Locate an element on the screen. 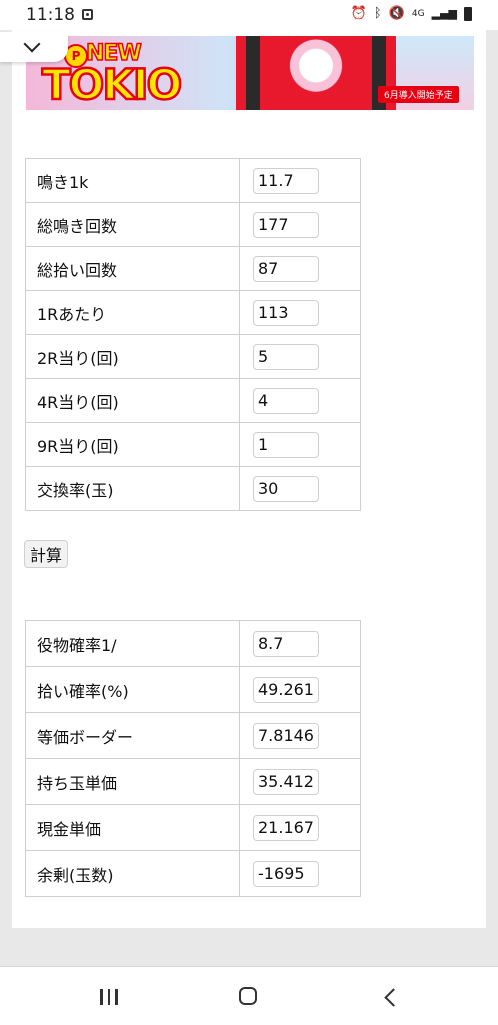 The height and width of the screenshot is (1025, 498). home-icon is located at coordinates (248, 996).